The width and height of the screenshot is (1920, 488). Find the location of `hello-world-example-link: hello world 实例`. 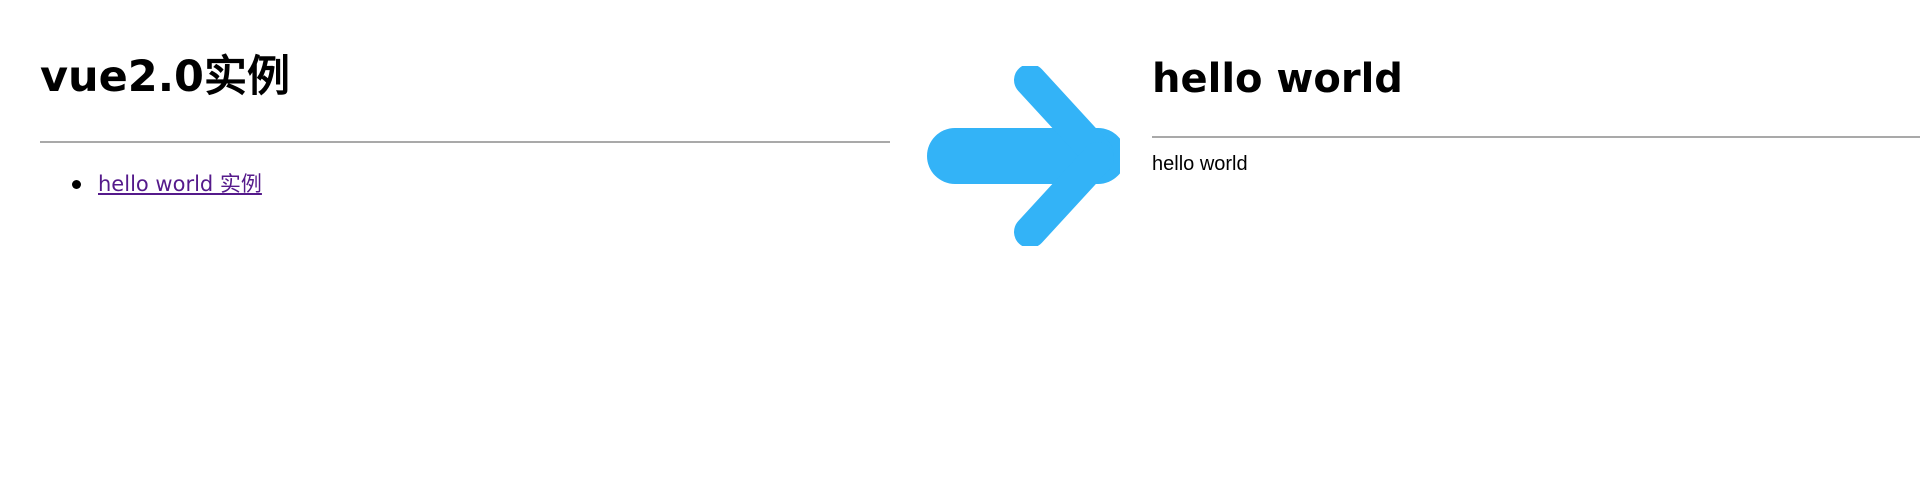

hello-world-example-link: hello world 实例 is located at coordinates (180, 184).